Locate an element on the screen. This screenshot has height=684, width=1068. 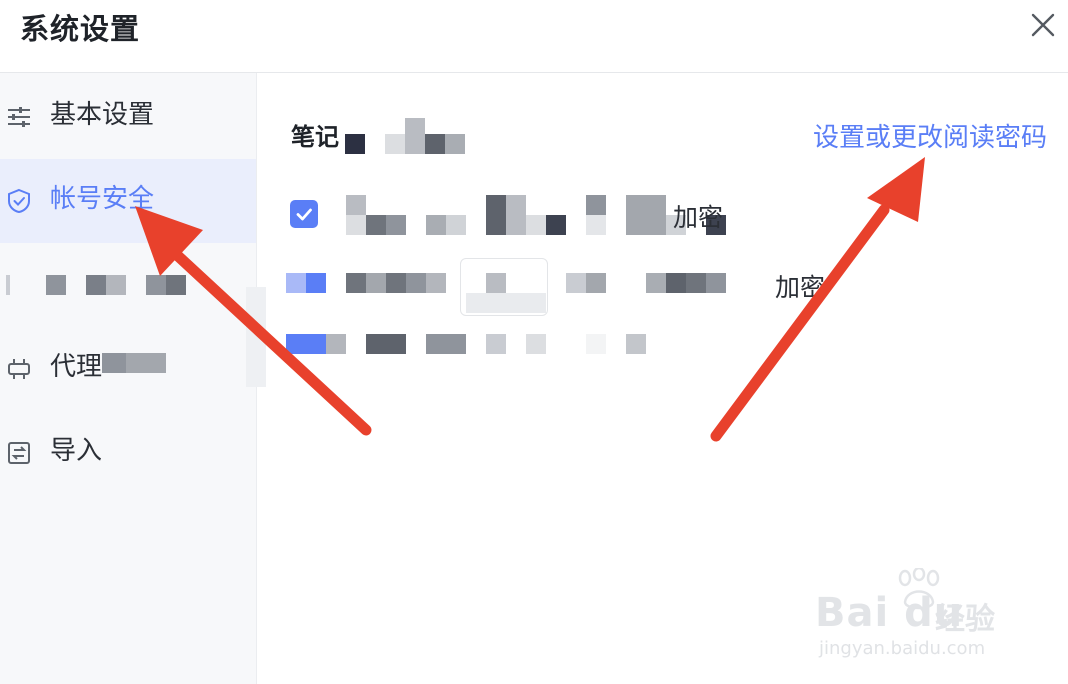
watermark-brand-cn: 经验 is located at coordinates (965, 619).